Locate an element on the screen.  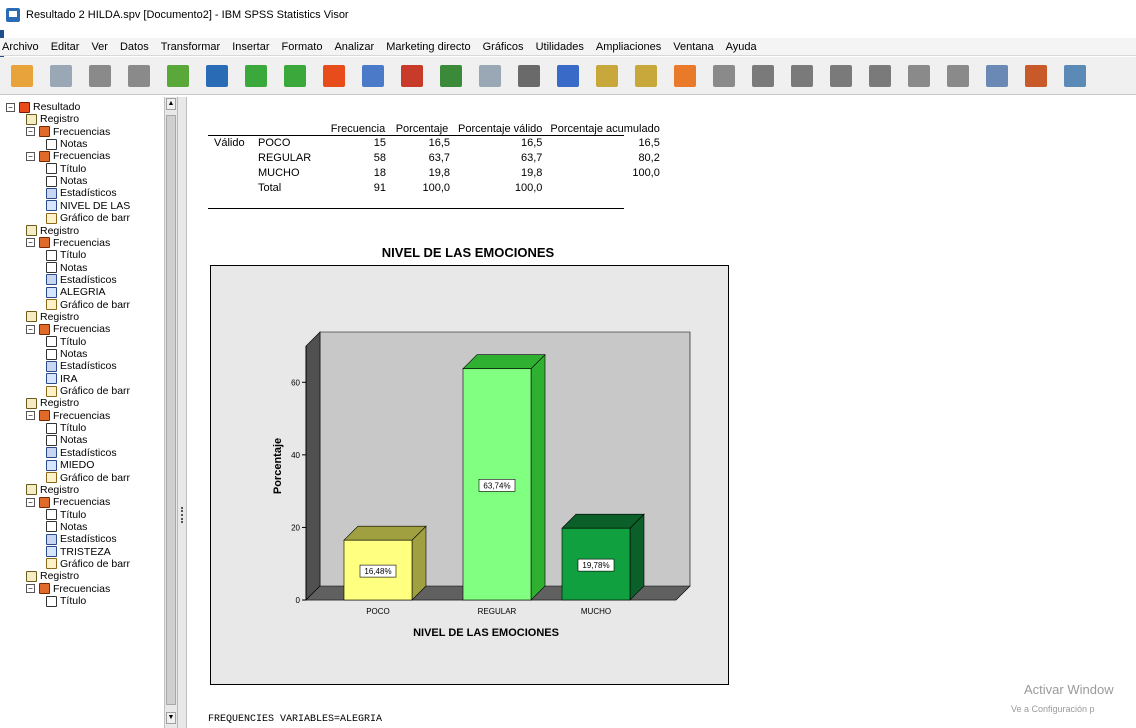
scrollbar-thumb is located at coordinates (171, 410).